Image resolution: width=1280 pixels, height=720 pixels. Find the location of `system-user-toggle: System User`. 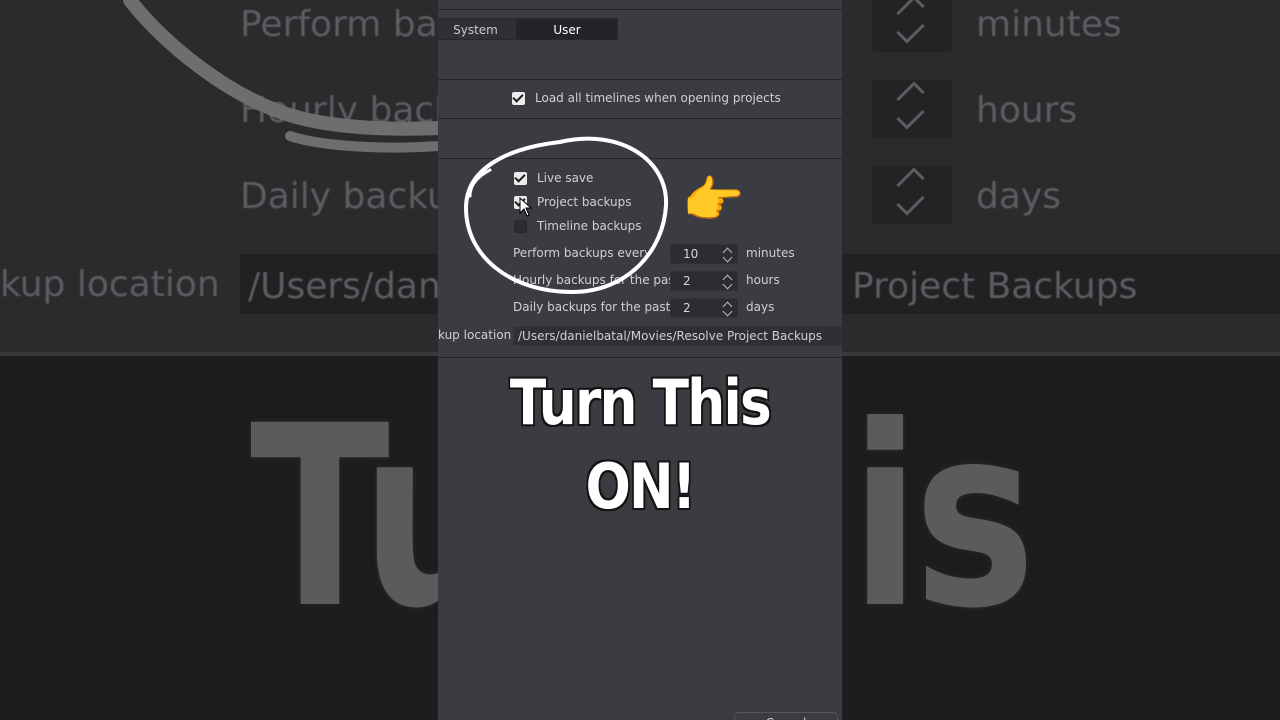

system-user-toggle: System User is located at coordinates (528, 29).